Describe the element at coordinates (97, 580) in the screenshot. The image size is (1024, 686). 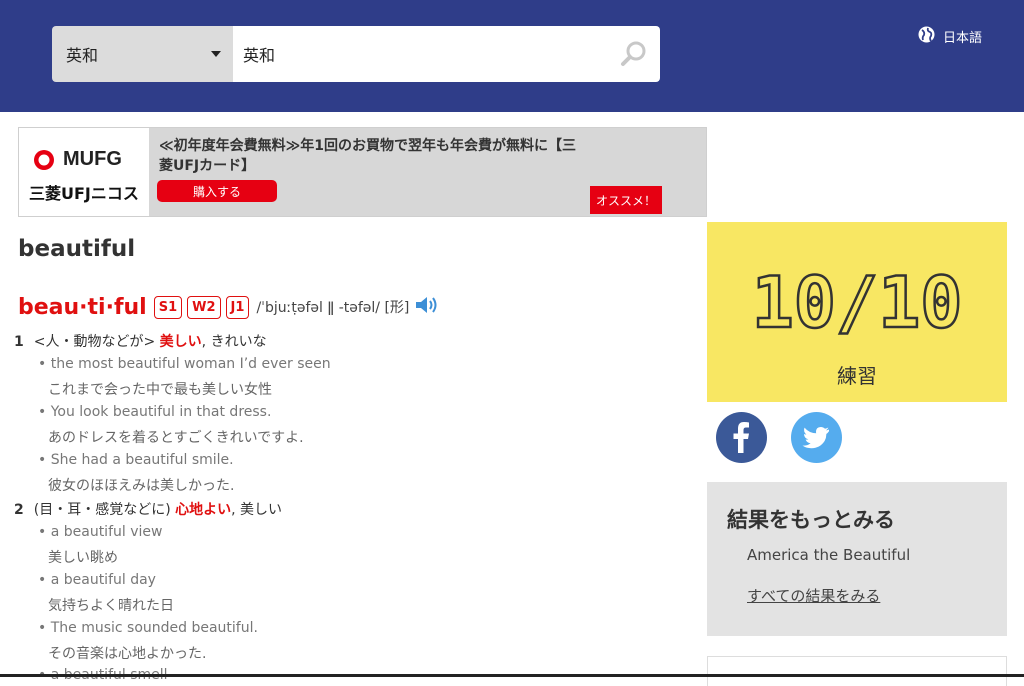
I see `example-en: • a beautiful day` at that location.